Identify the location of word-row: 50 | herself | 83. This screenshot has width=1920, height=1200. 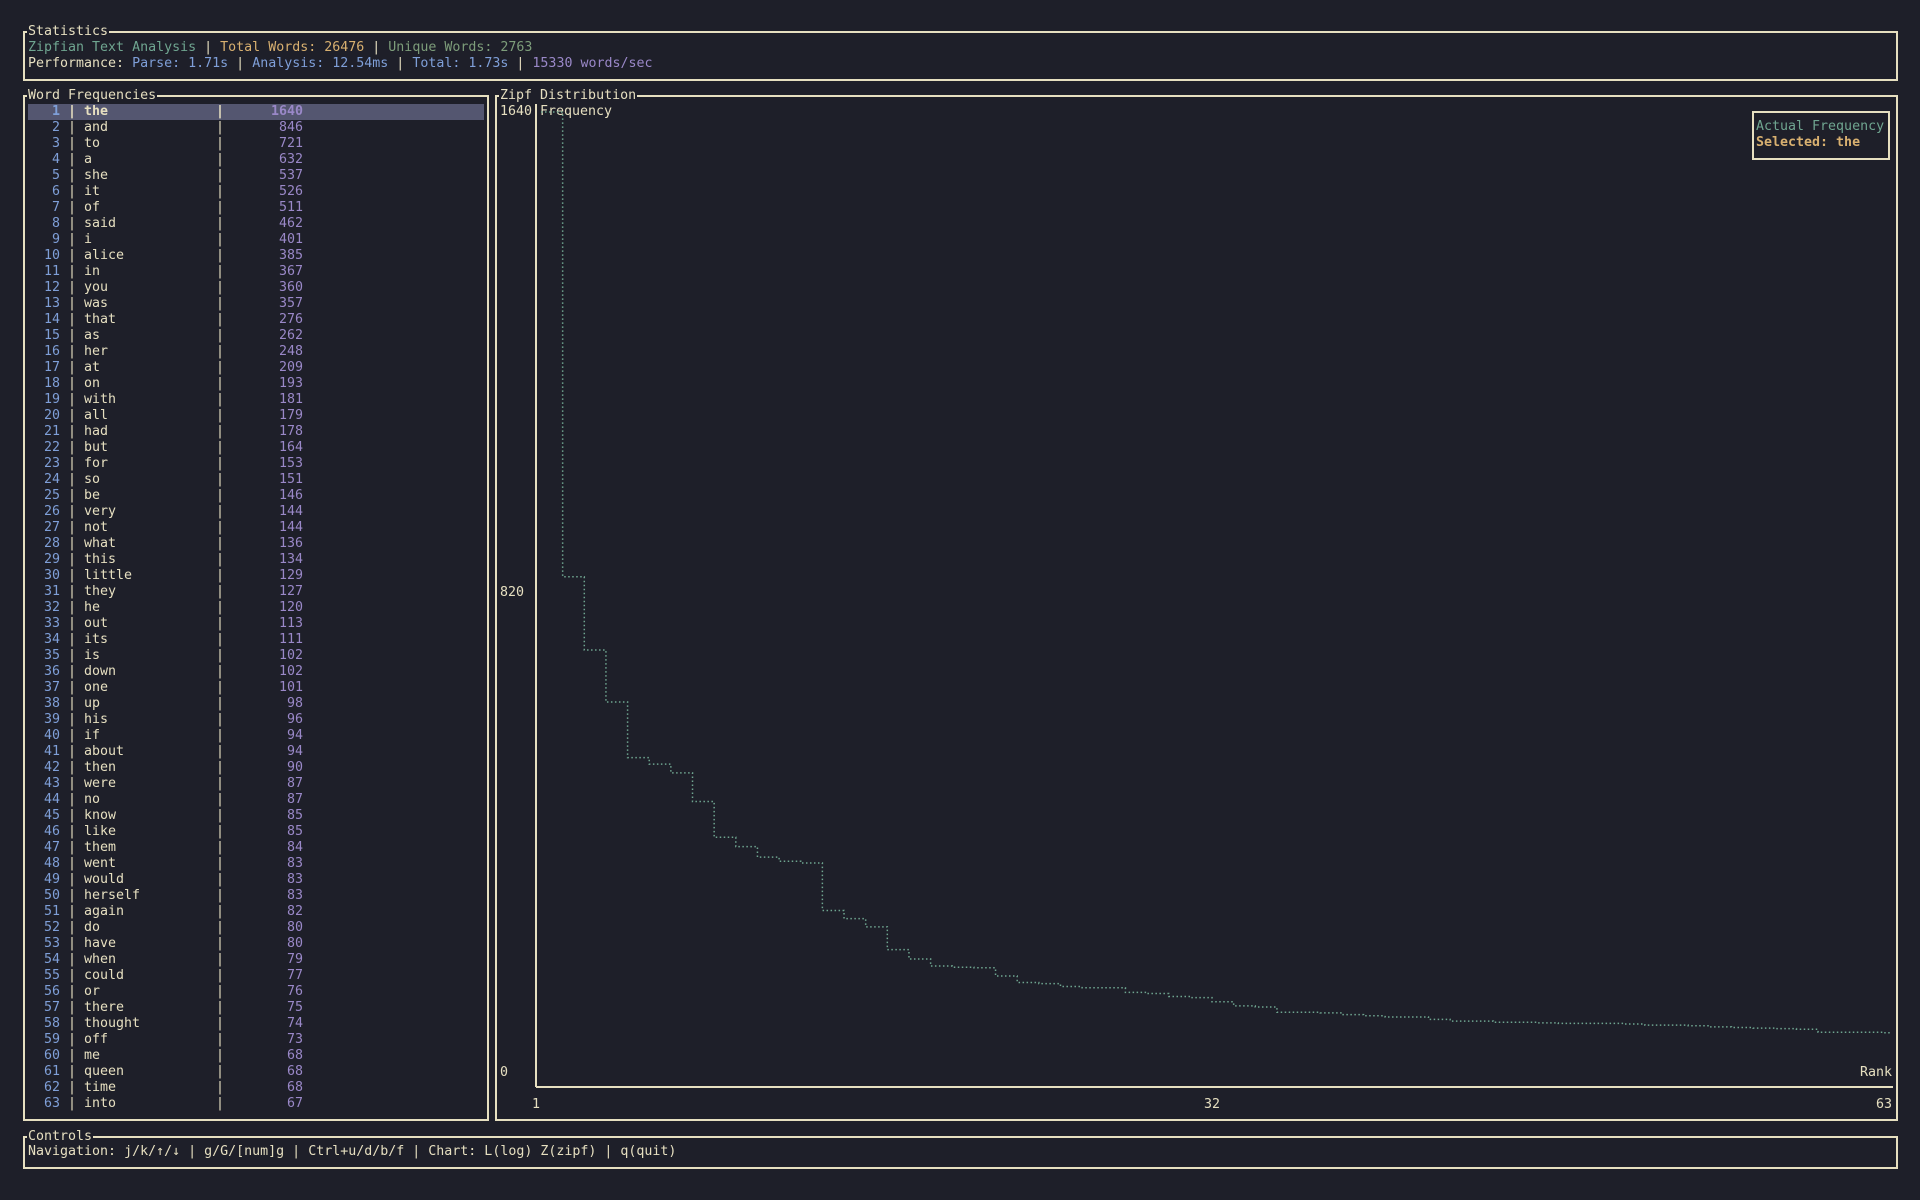
(256, 896).